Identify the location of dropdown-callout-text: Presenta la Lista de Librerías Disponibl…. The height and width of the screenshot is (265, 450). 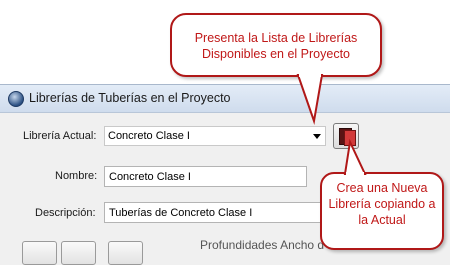
(276, 46).